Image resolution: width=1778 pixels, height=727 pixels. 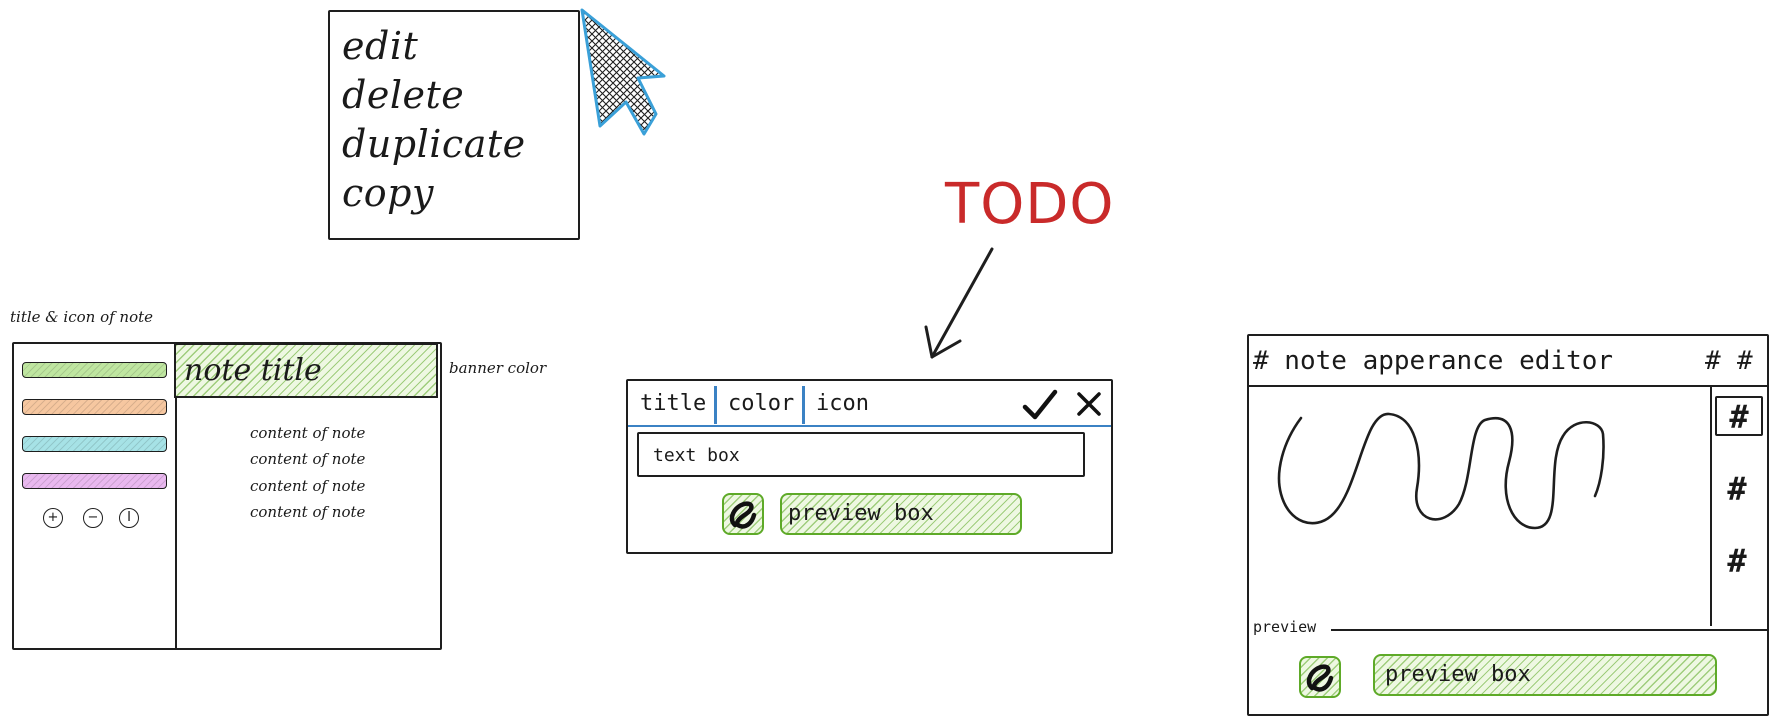 What do you see at coordinates (842, 403) in the screenshot?
I see `tab-icon: icon` at bounding box center [842, 403].